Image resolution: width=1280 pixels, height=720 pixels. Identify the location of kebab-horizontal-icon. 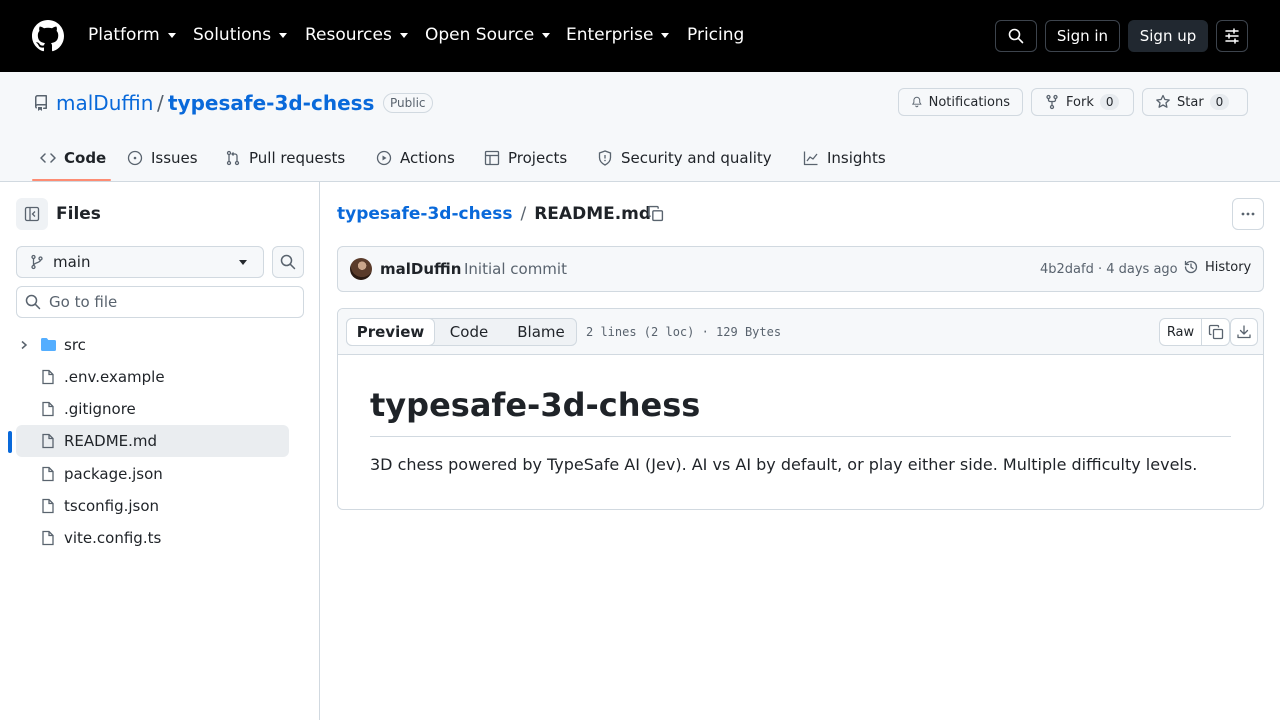
(1248, 214).